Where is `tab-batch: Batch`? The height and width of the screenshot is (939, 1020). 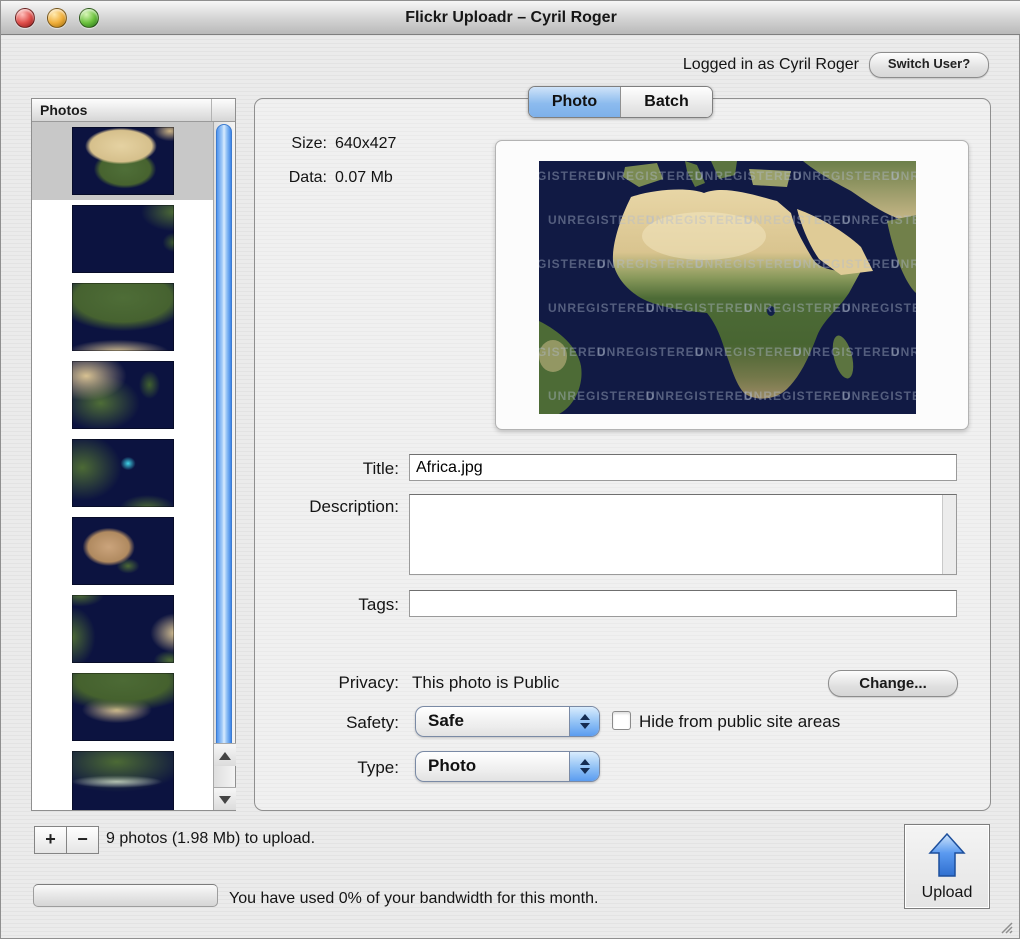
tab-batch: Batch is located at coordinates (666, 102).